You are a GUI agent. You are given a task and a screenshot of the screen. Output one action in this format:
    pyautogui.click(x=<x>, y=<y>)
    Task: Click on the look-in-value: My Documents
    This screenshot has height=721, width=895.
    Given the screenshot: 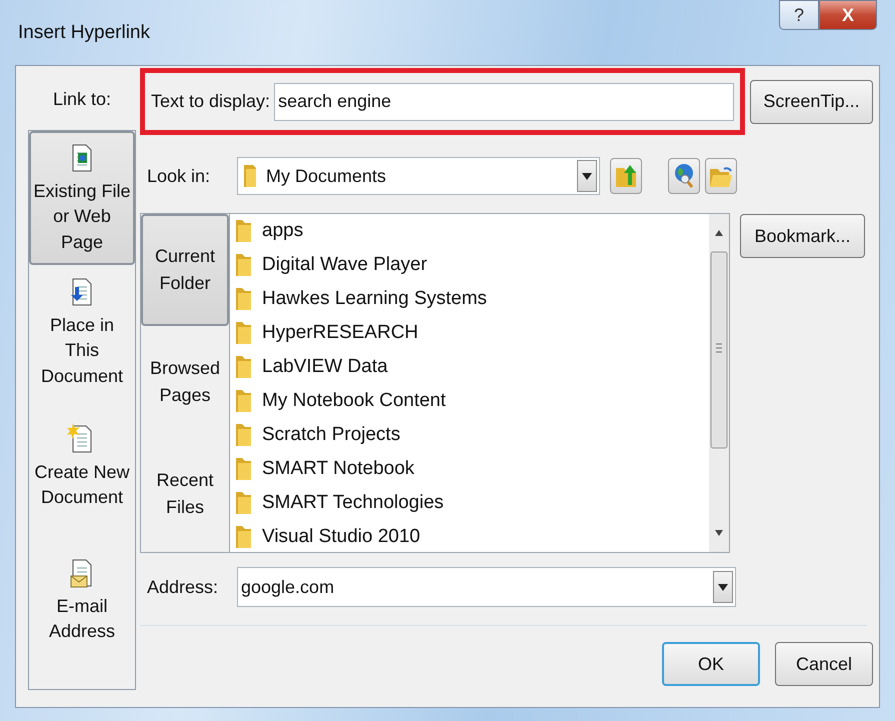 What is the action you would take?
    pyautogui.click(x=326, y=176)
    